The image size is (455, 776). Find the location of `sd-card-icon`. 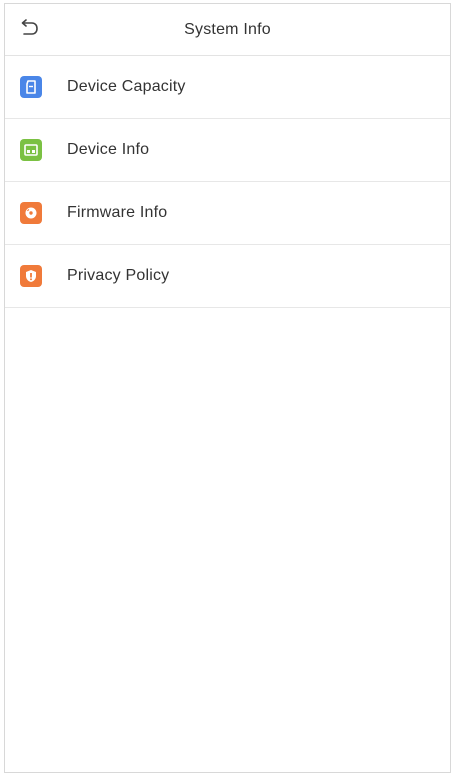

sd-card-icon is located at coordinates (31, 87).